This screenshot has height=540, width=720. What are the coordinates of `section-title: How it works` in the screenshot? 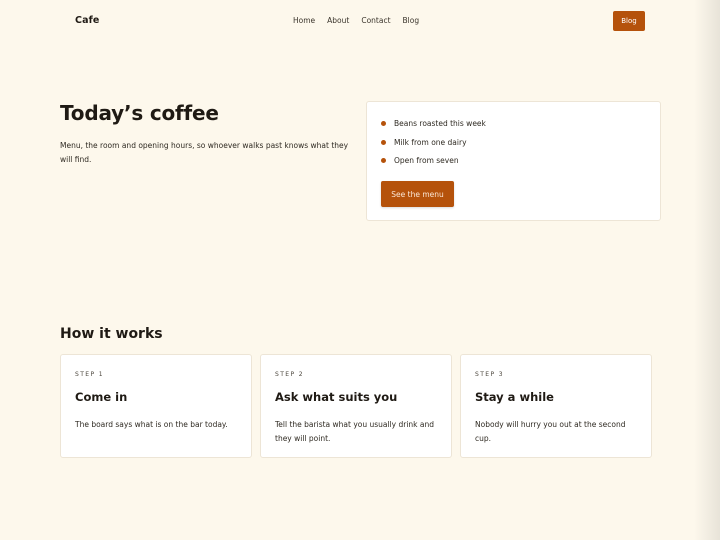 It's located at (111, 334).